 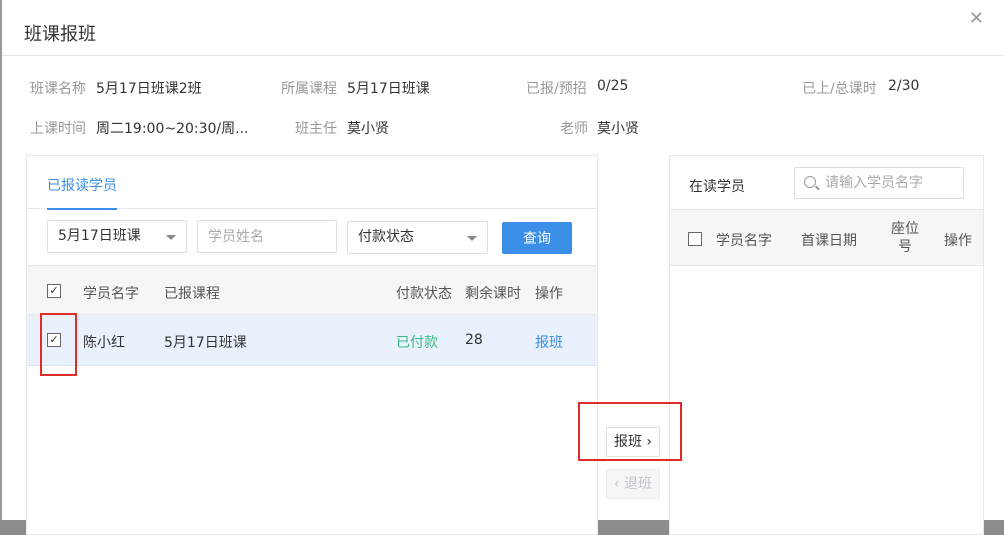 I want to click on current-students-title: 在读学员, so click(x=717, y=187).